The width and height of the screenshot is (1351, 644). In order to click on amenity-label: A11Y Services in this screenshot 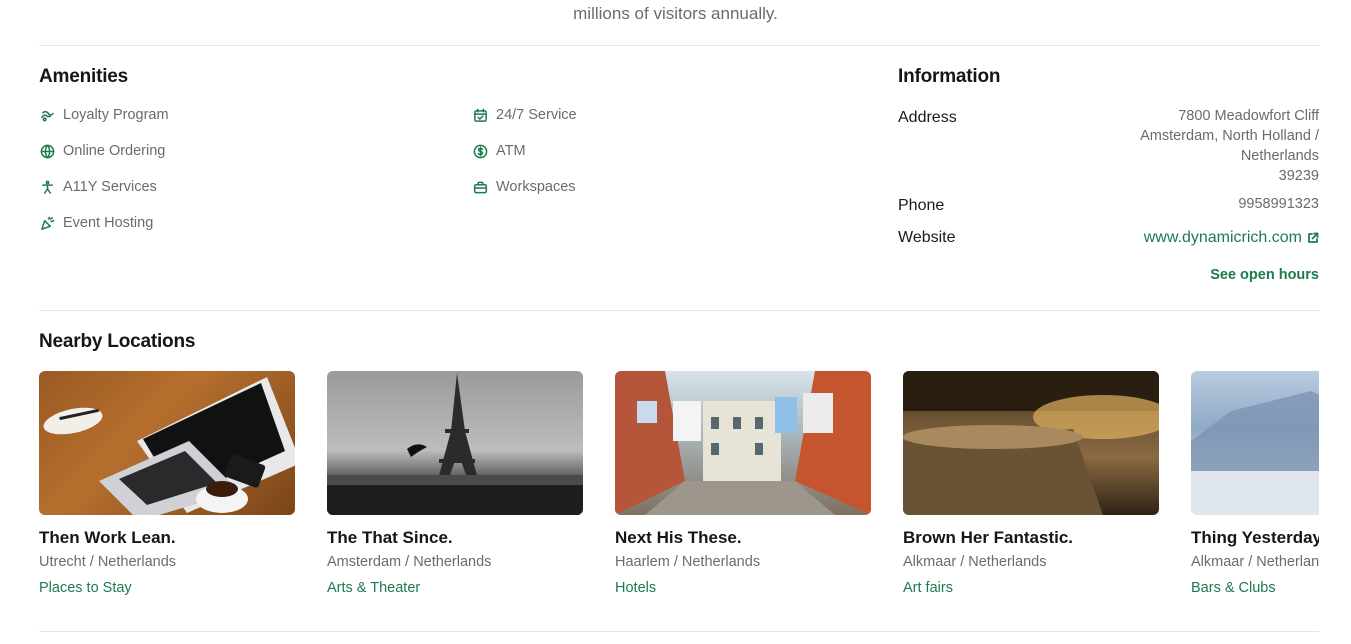, I will do `click(110, 187)`.